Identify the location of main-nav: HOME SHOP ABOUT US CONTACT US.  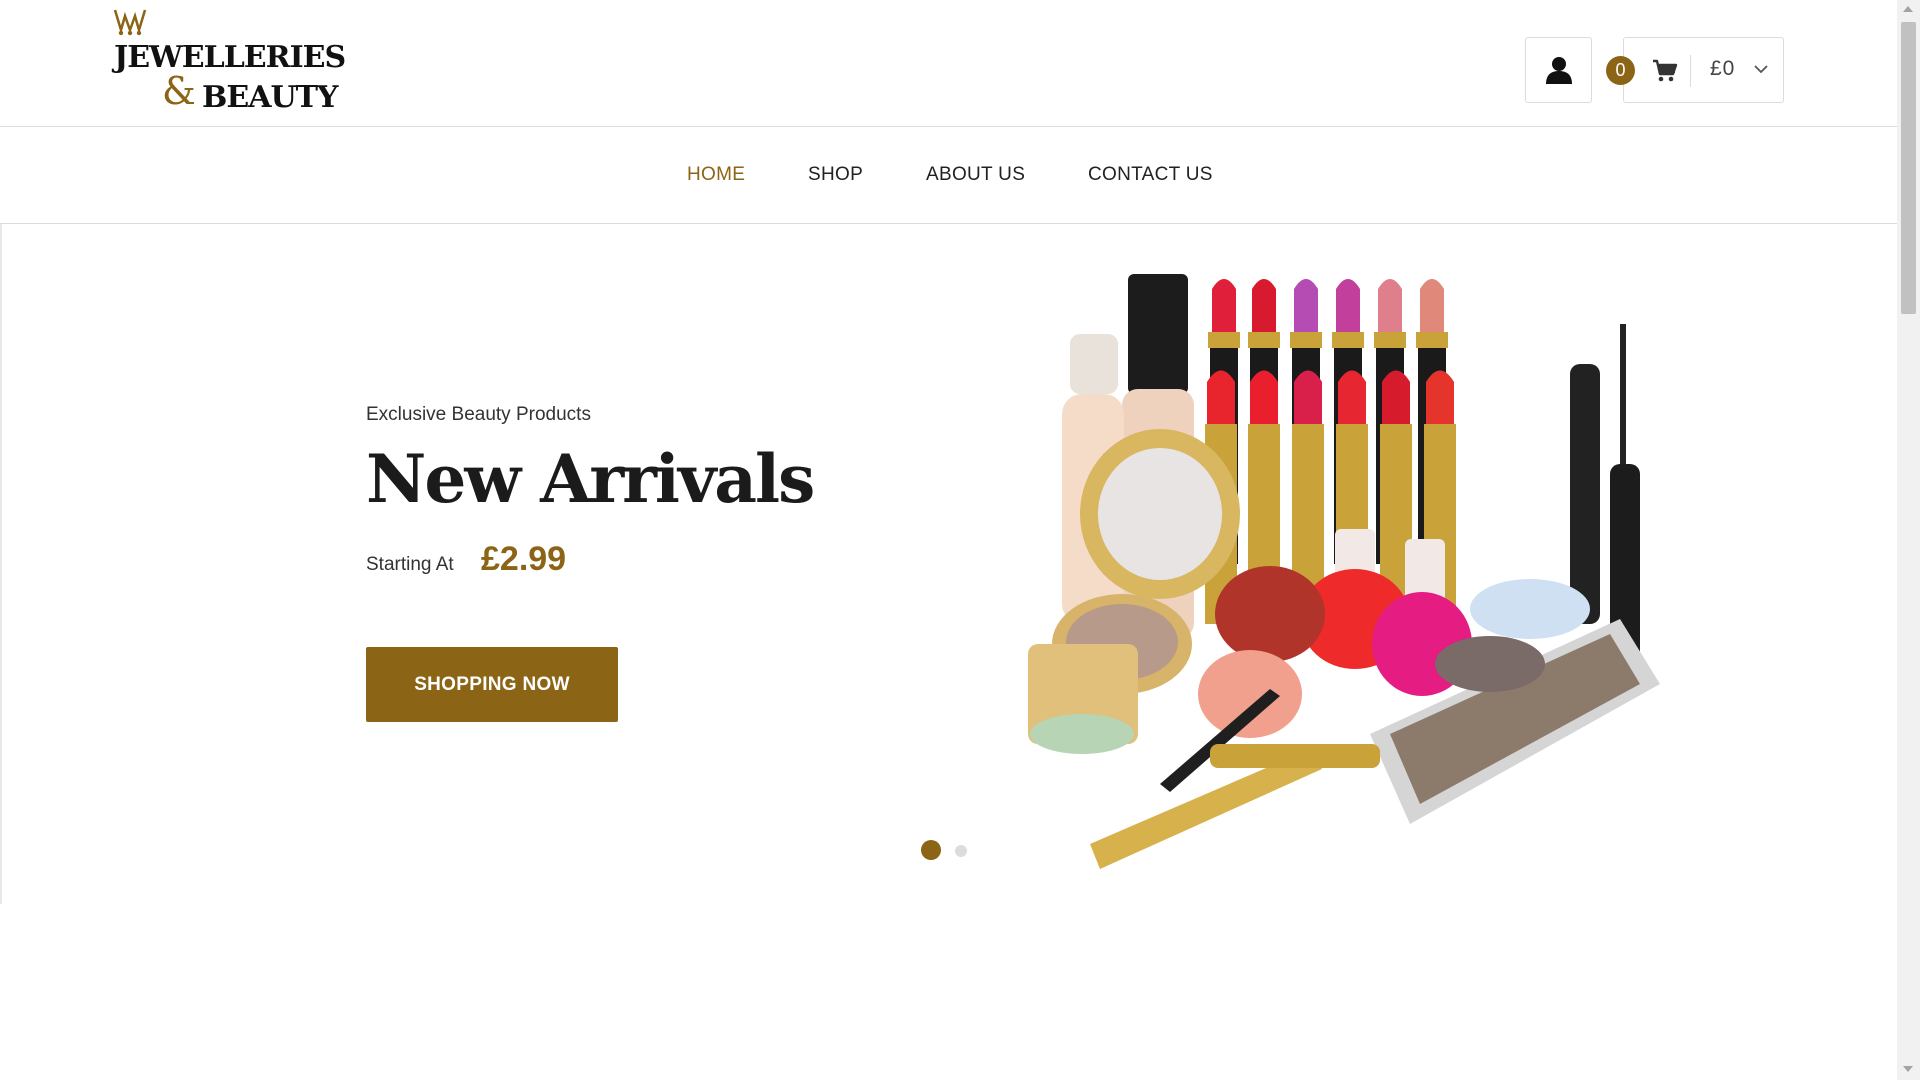
(948, 175).